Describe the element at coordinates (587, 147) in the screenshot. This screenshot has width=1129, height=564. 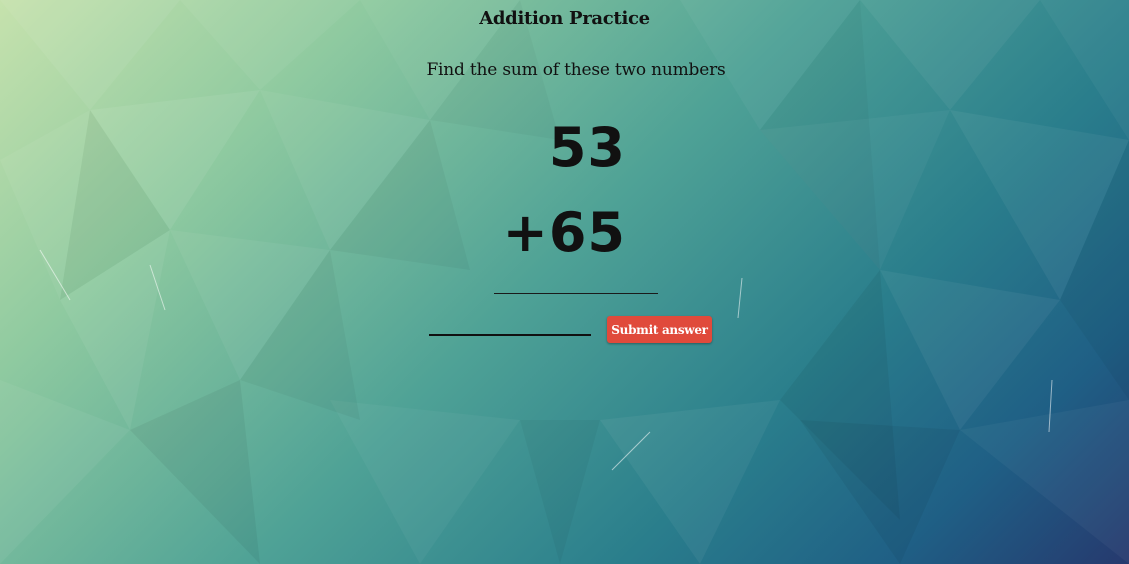
I see `first-number: 53` at that location.